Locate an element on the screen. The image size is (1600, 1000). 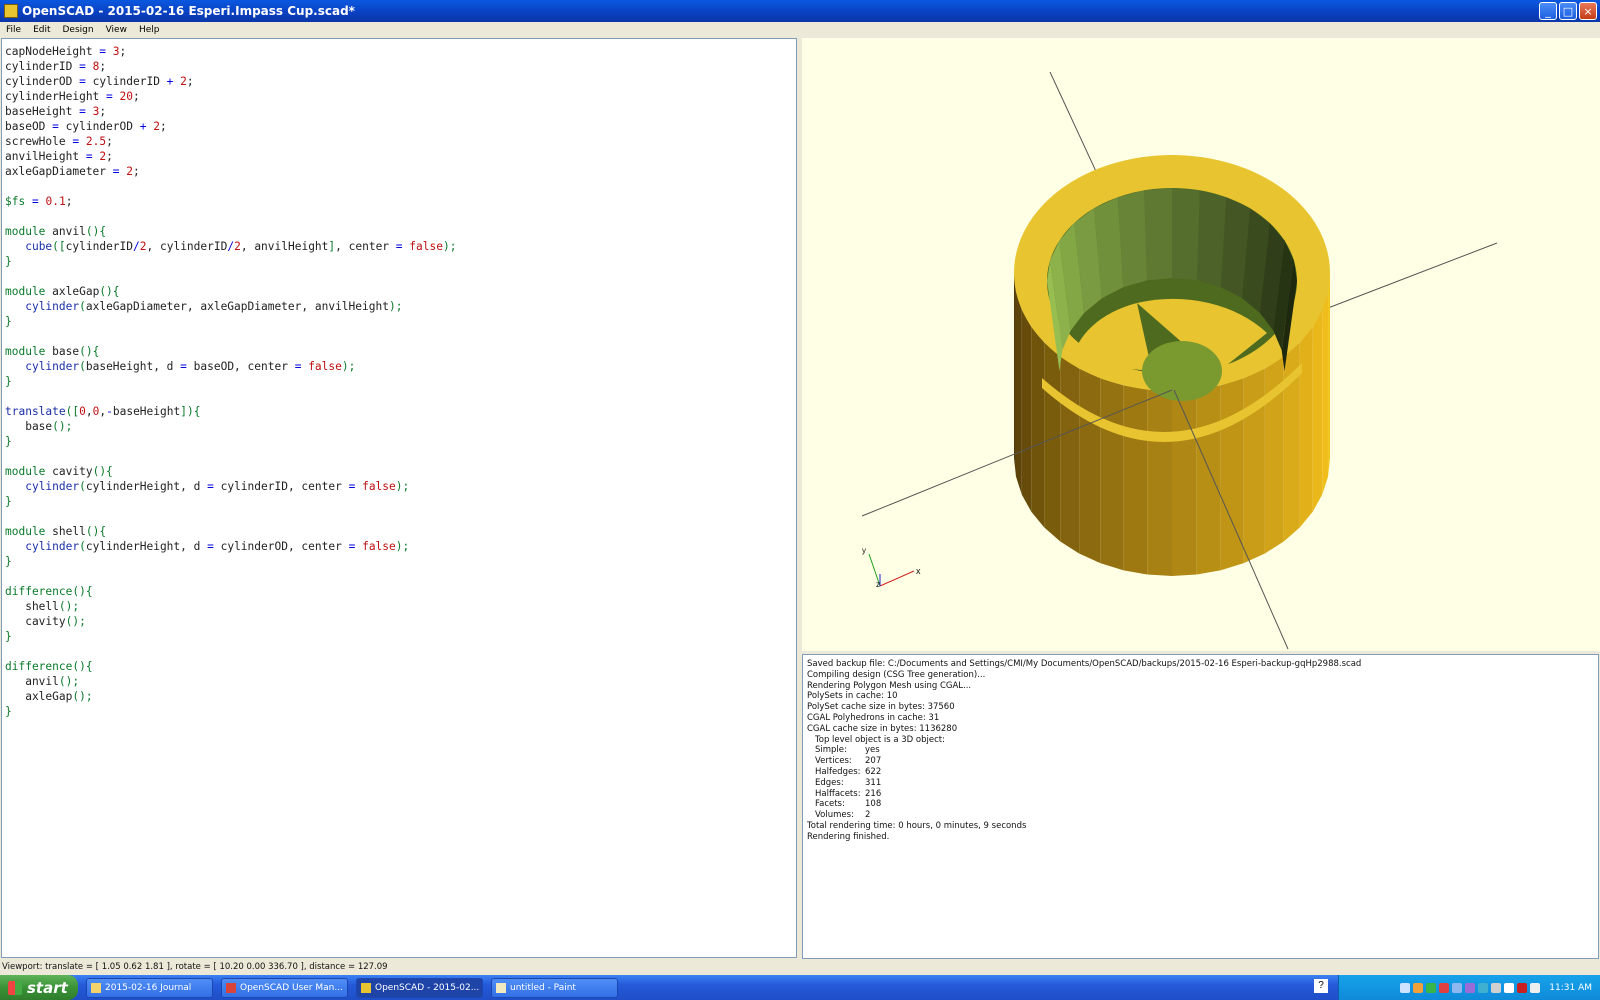
tray-usb-icon is located at coordinates (1496, 987).